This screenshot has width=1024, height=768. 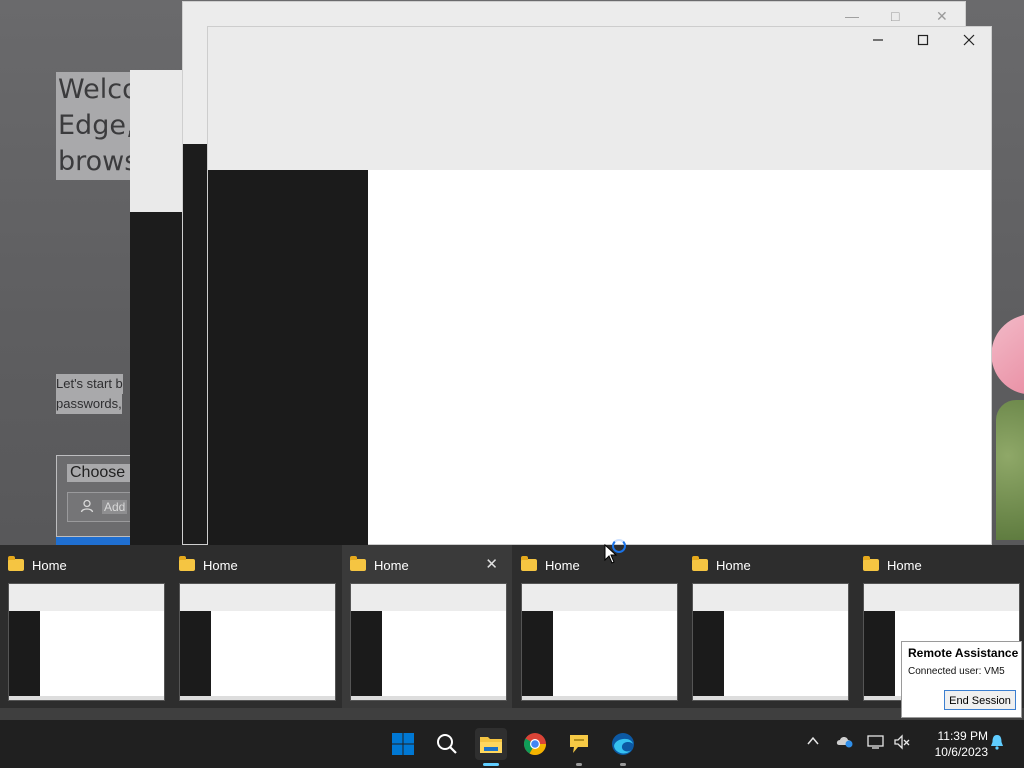 What do you see at coordinates (962, 736) in the screenshot?
I see `clock-time: 11:39 PM` at bounding box center [962, 736].